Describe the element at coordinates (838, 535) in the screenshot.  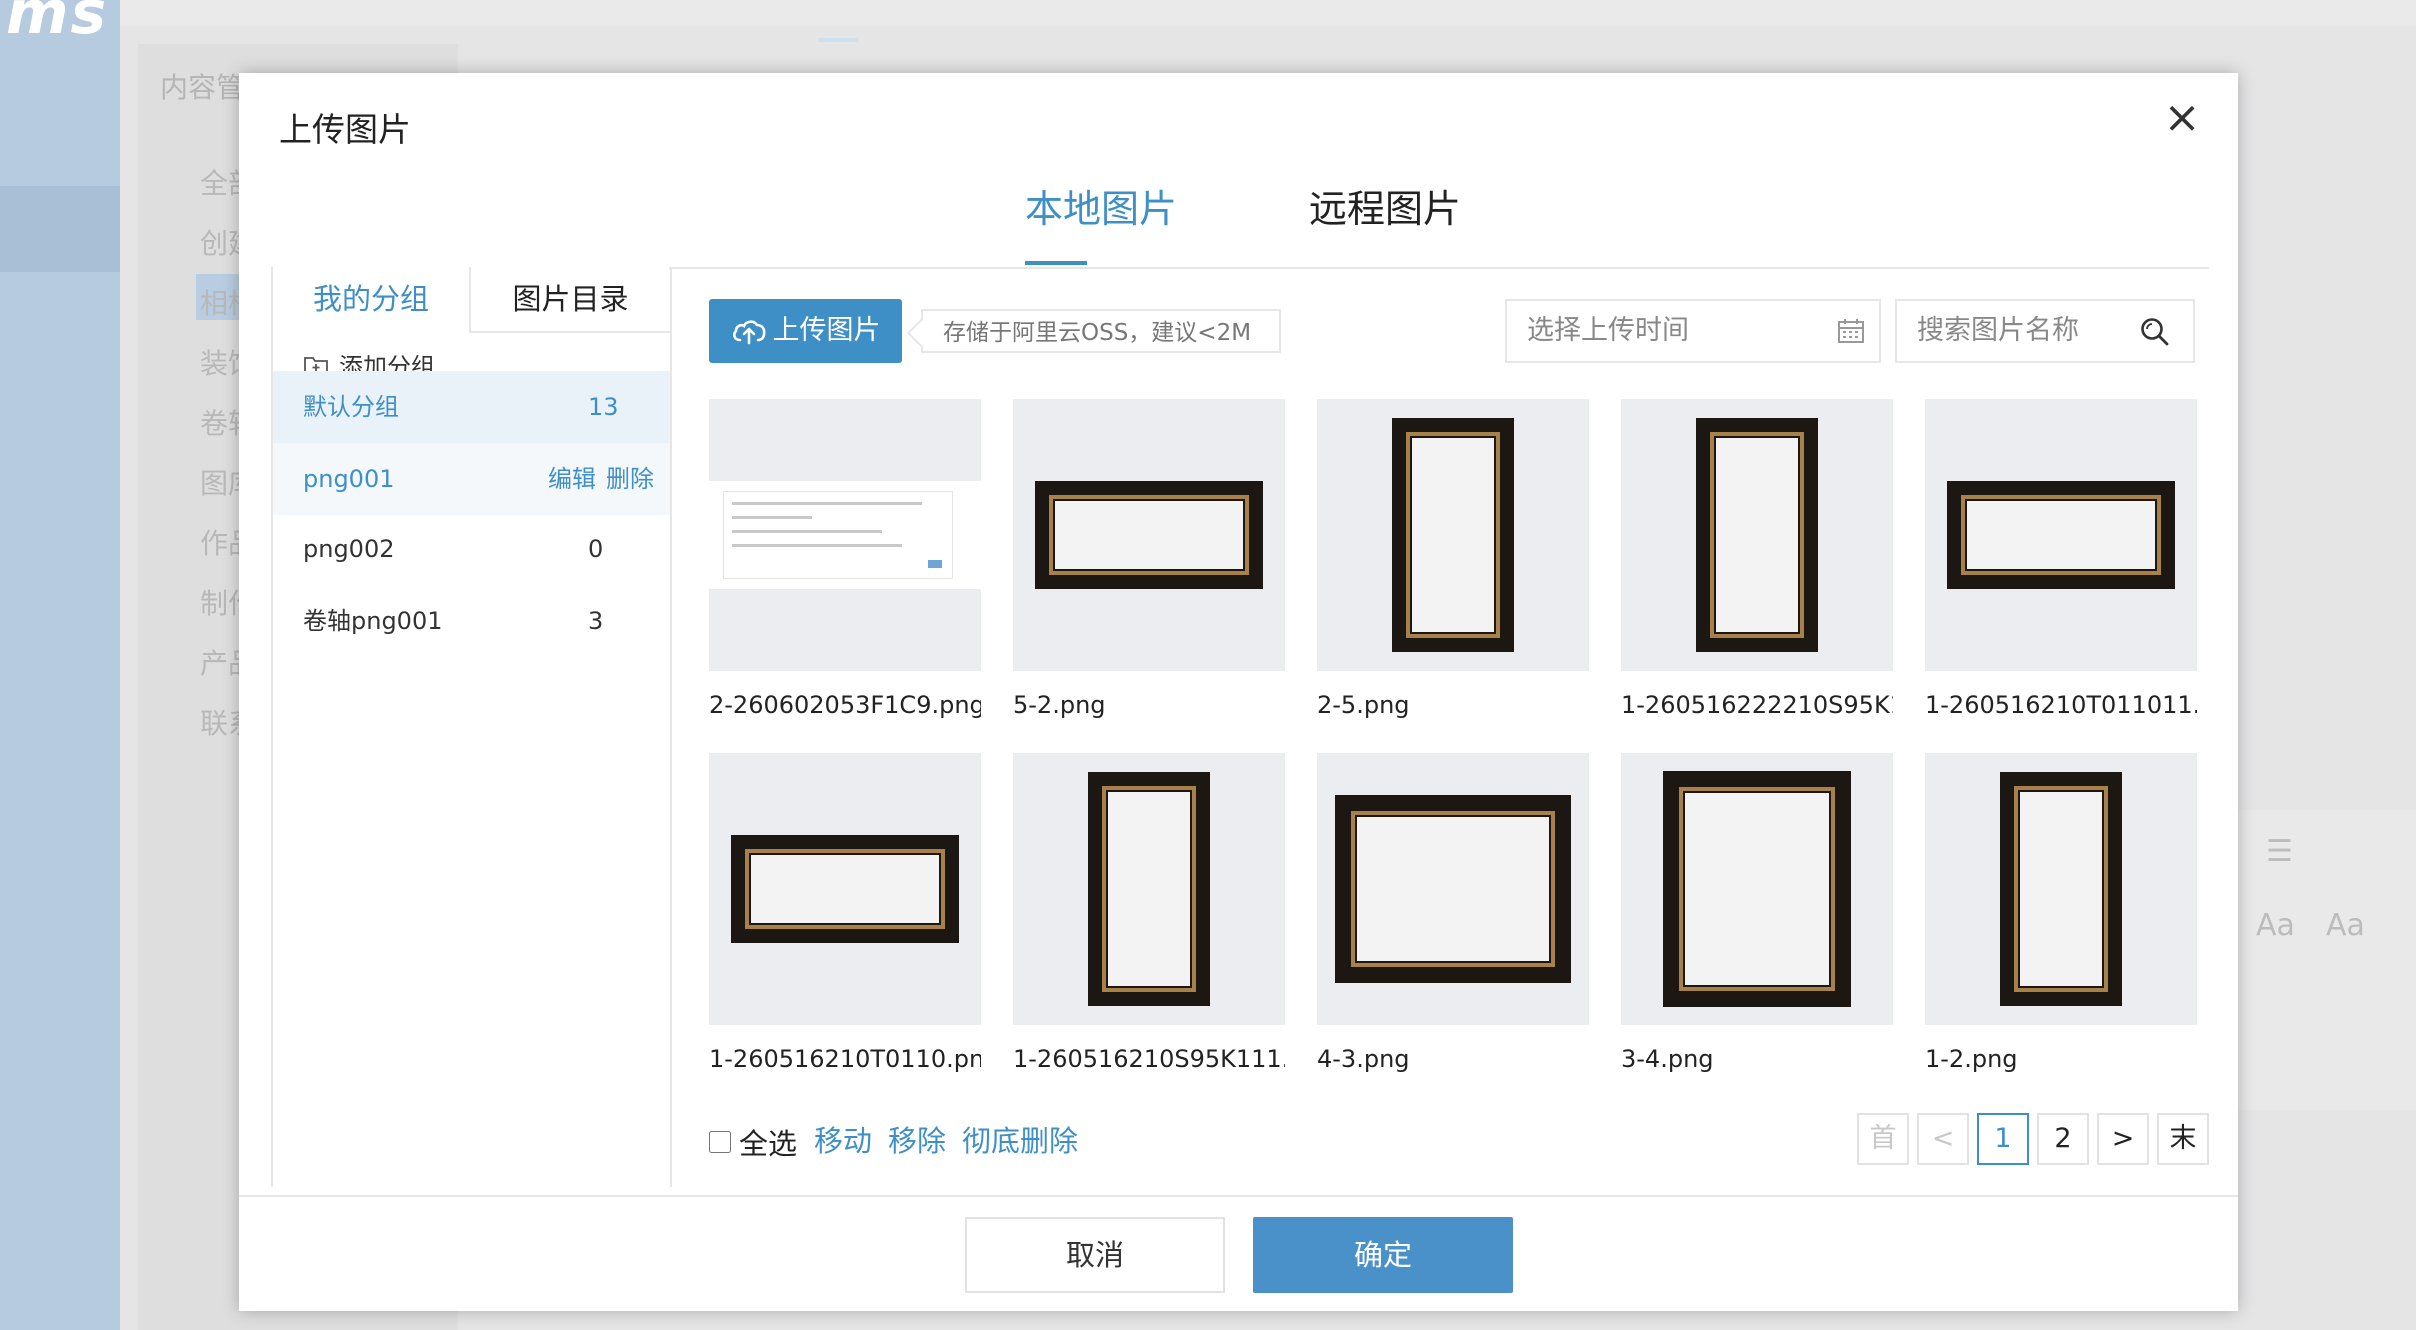
I see `screenshot-dialog` at that location.